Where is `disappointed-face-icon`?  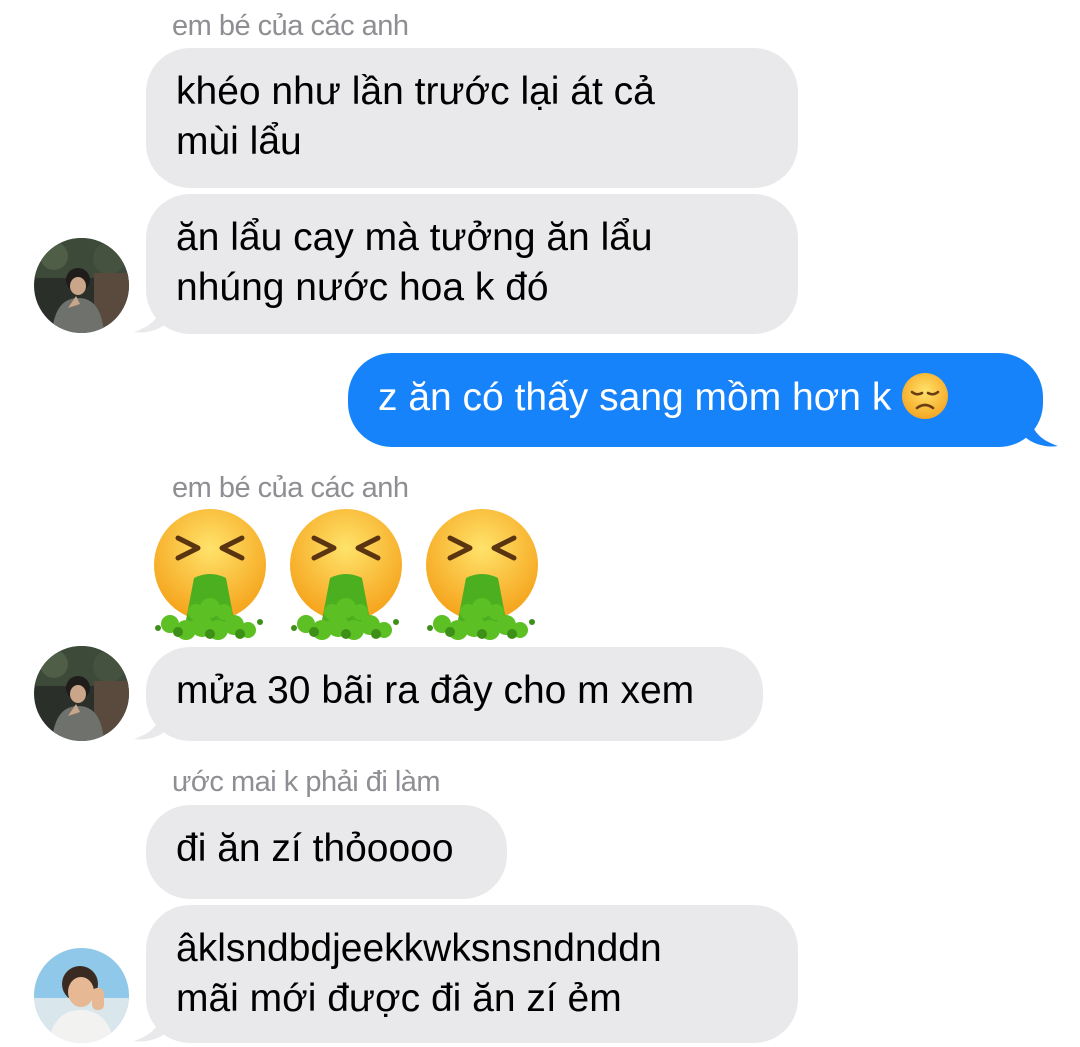 disappointed-face-icon is located at coordinates (925, 396).